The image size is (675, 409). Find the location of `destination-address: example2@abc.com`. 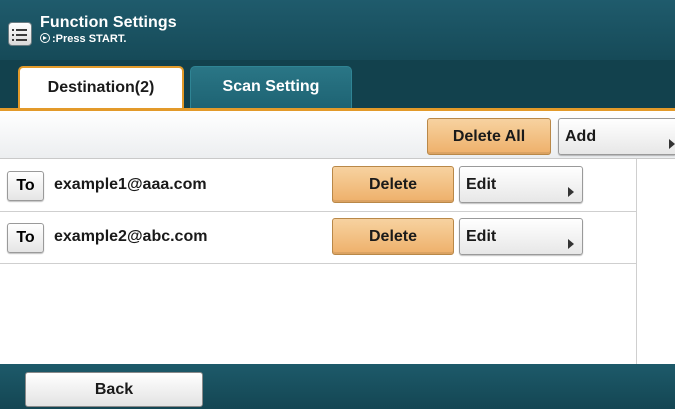

destination-address: example2@abc.com is located at coordinates (131, 236).